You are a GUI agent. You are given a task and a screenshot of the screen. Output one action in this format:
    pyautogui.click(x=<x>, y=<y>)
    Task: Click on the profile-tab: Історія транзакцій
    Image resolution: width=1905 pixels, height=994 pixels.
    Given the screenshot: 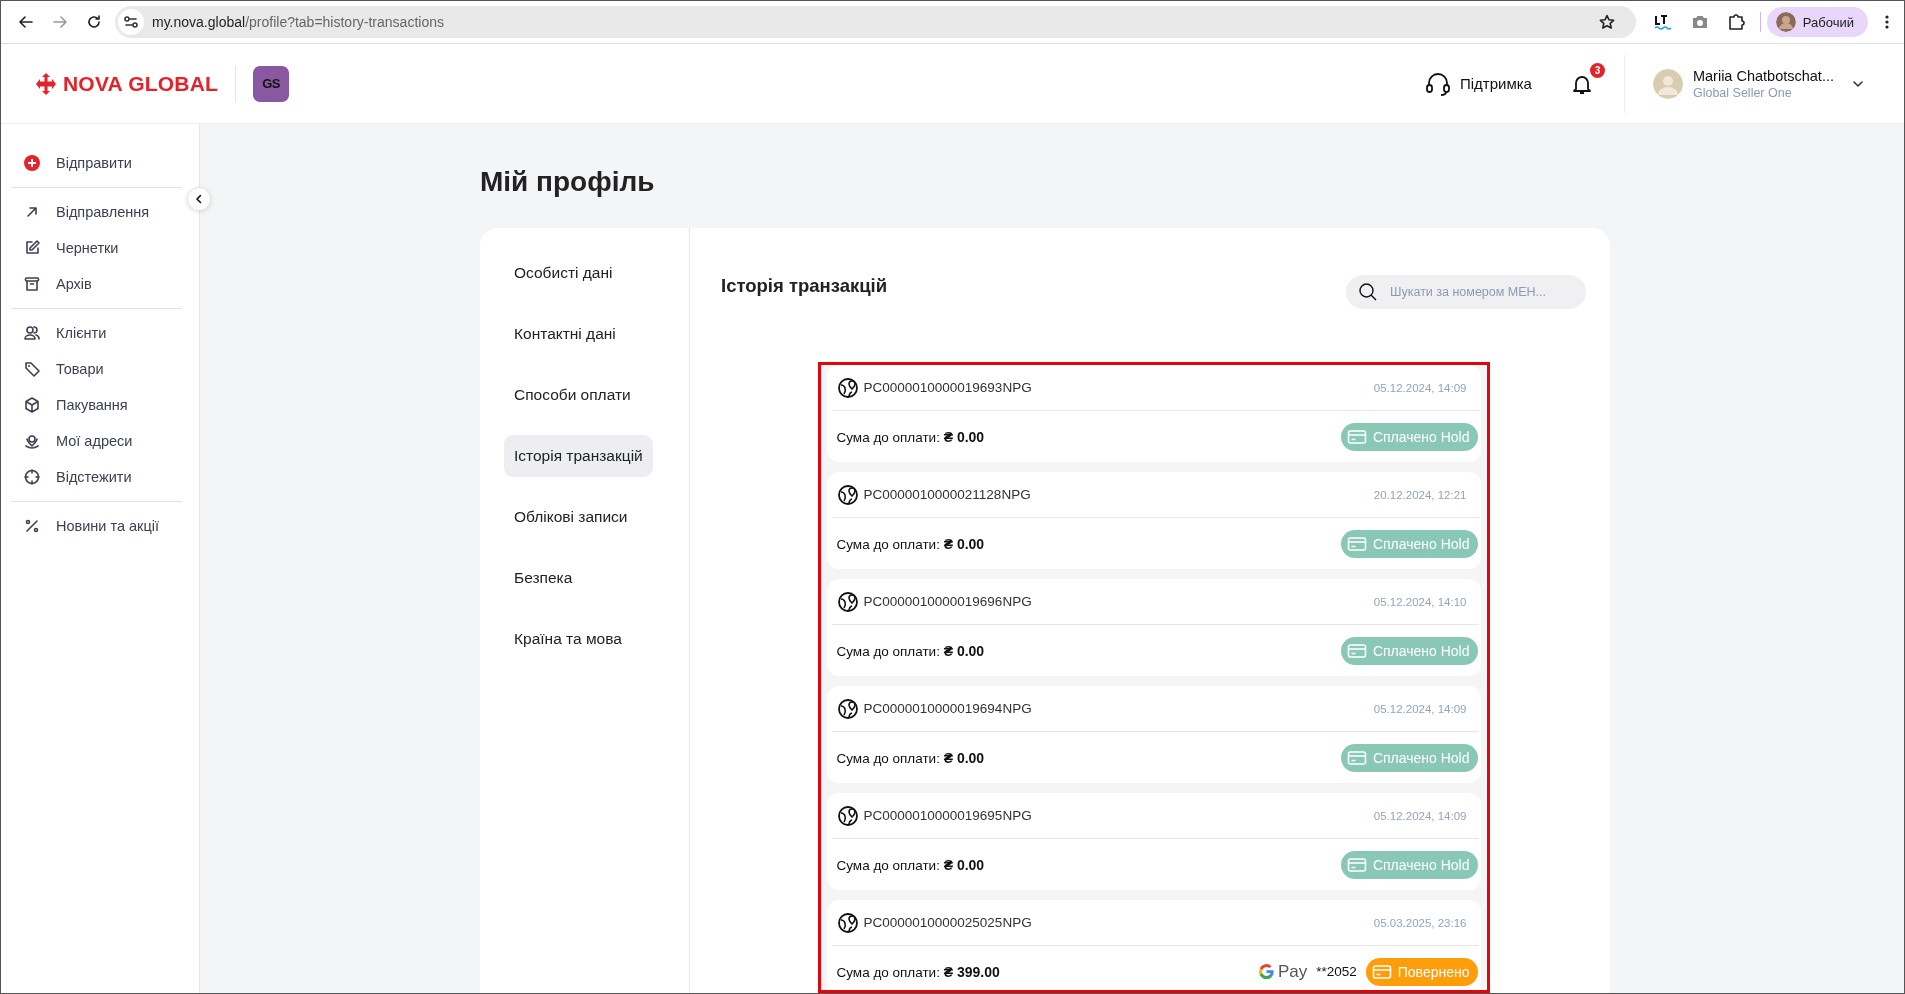 What is the action you would take?
    pyautogui.click(x=578, y=456)
    